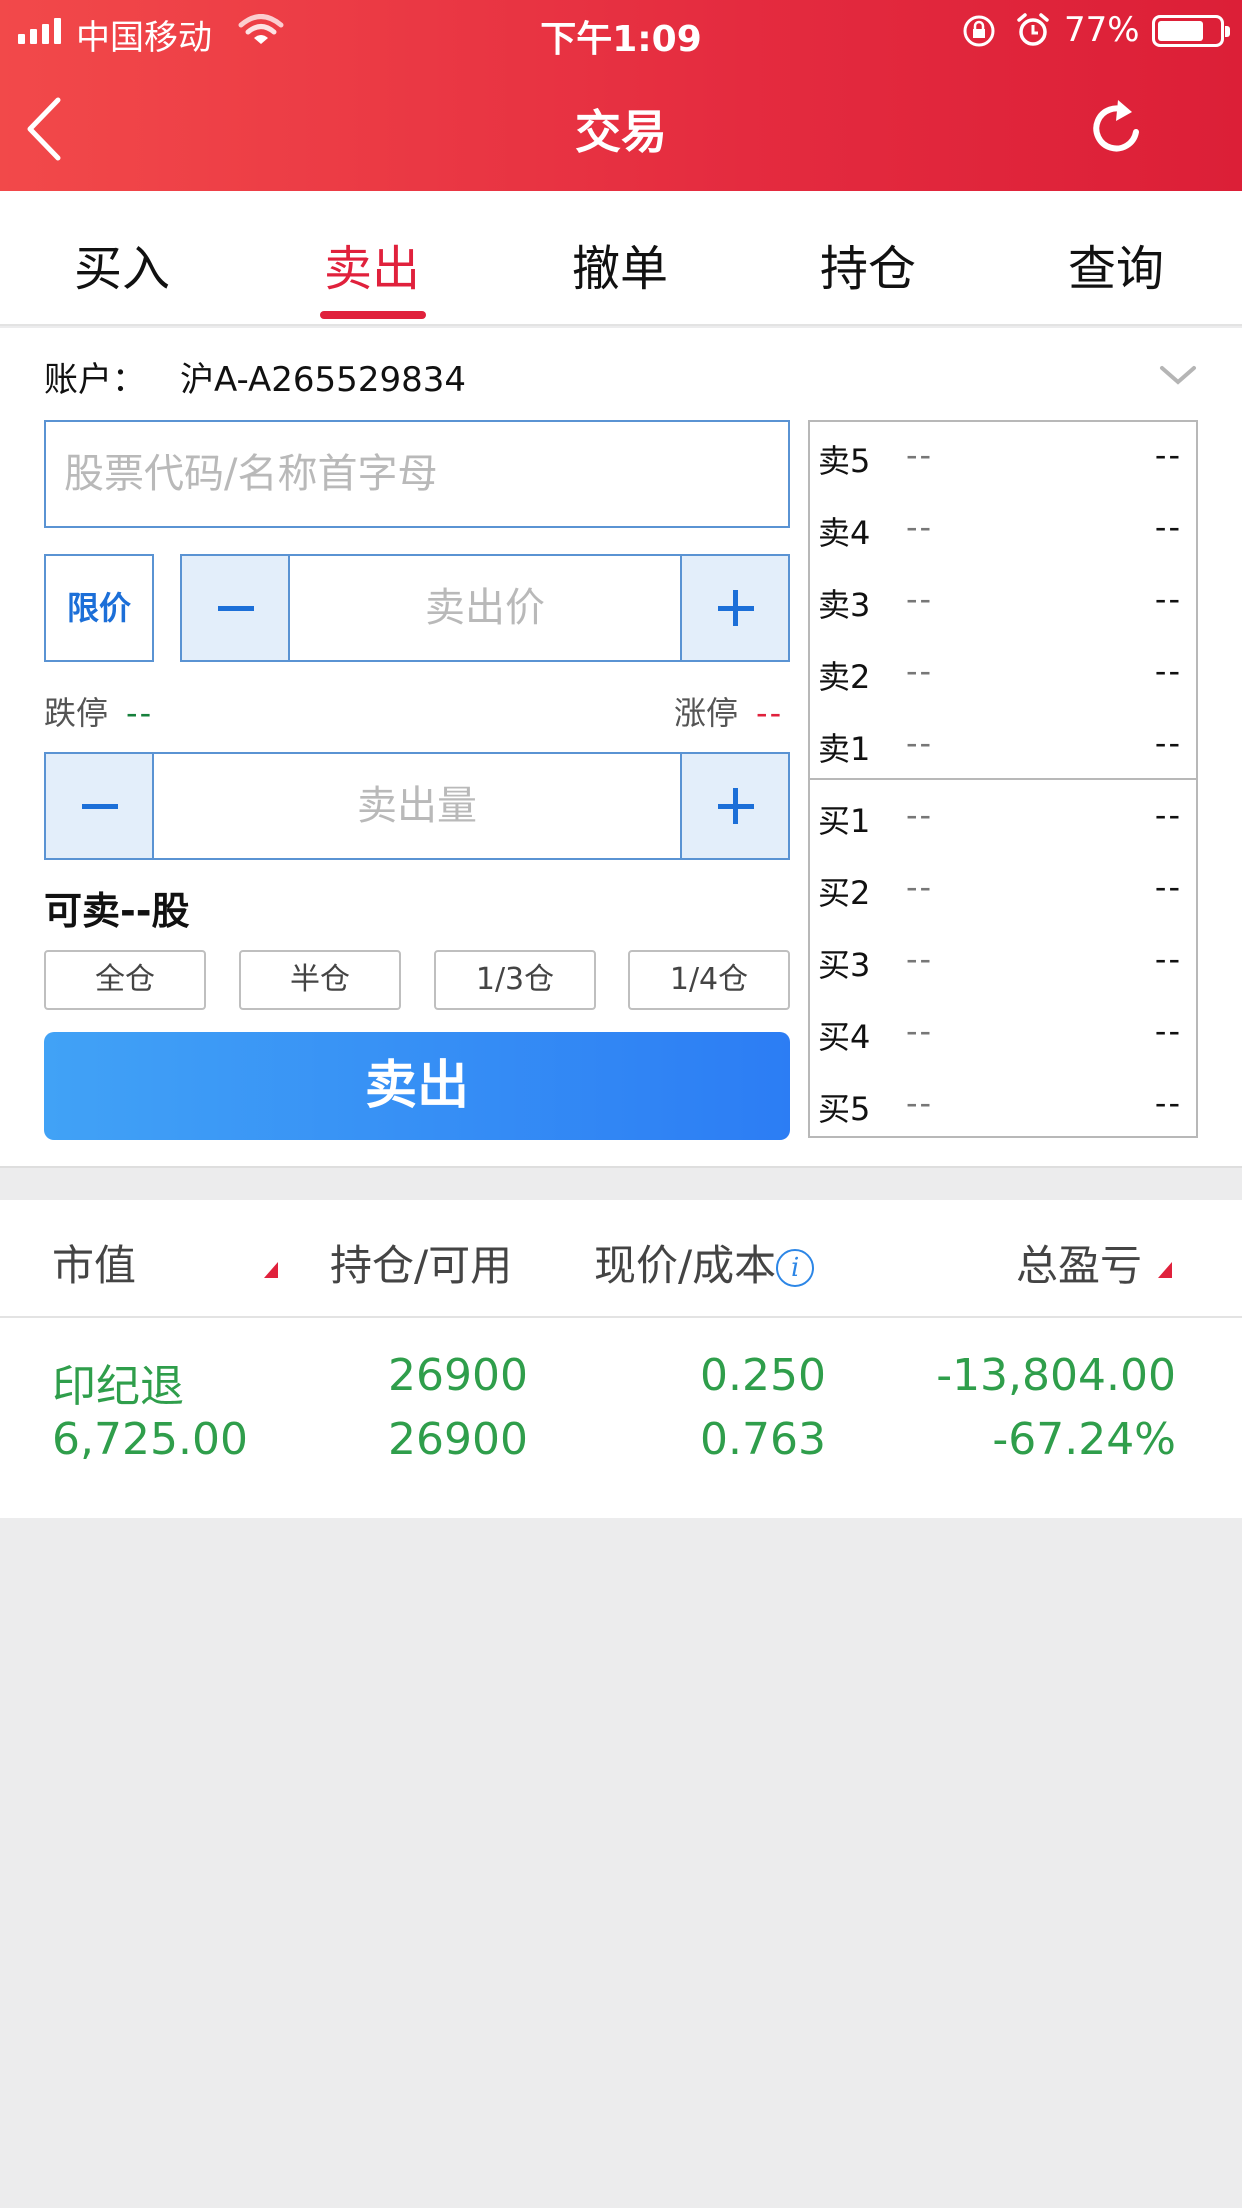 The height and width of the screenshot is (2208, 1242). Describe the element at coordinates (1178, 375) in the screenshot. I see `chevron-down-icon` at that location.